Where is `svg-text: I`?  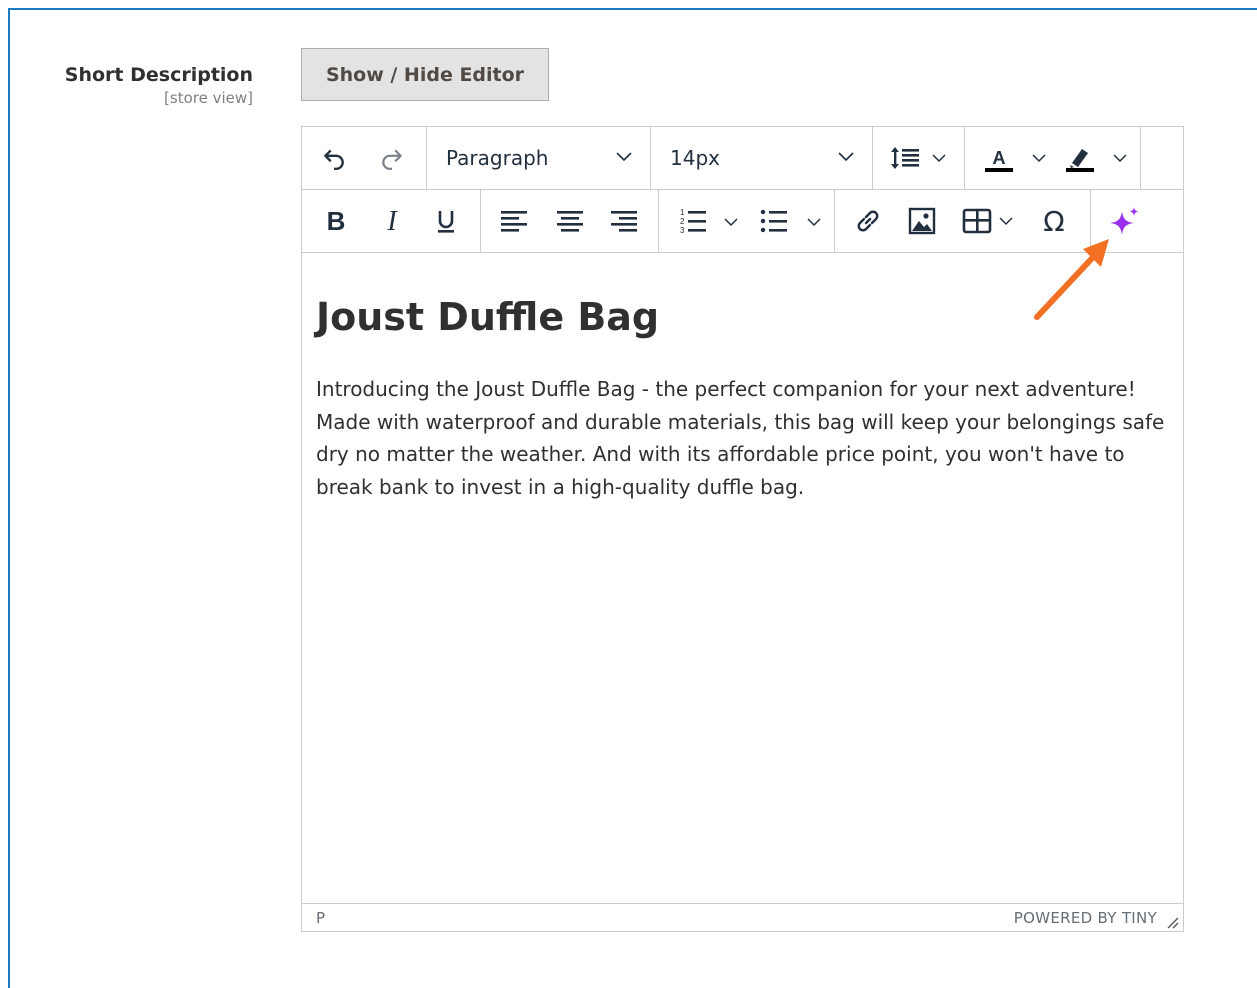
svg-text: I is located at coordinates (392, 221).